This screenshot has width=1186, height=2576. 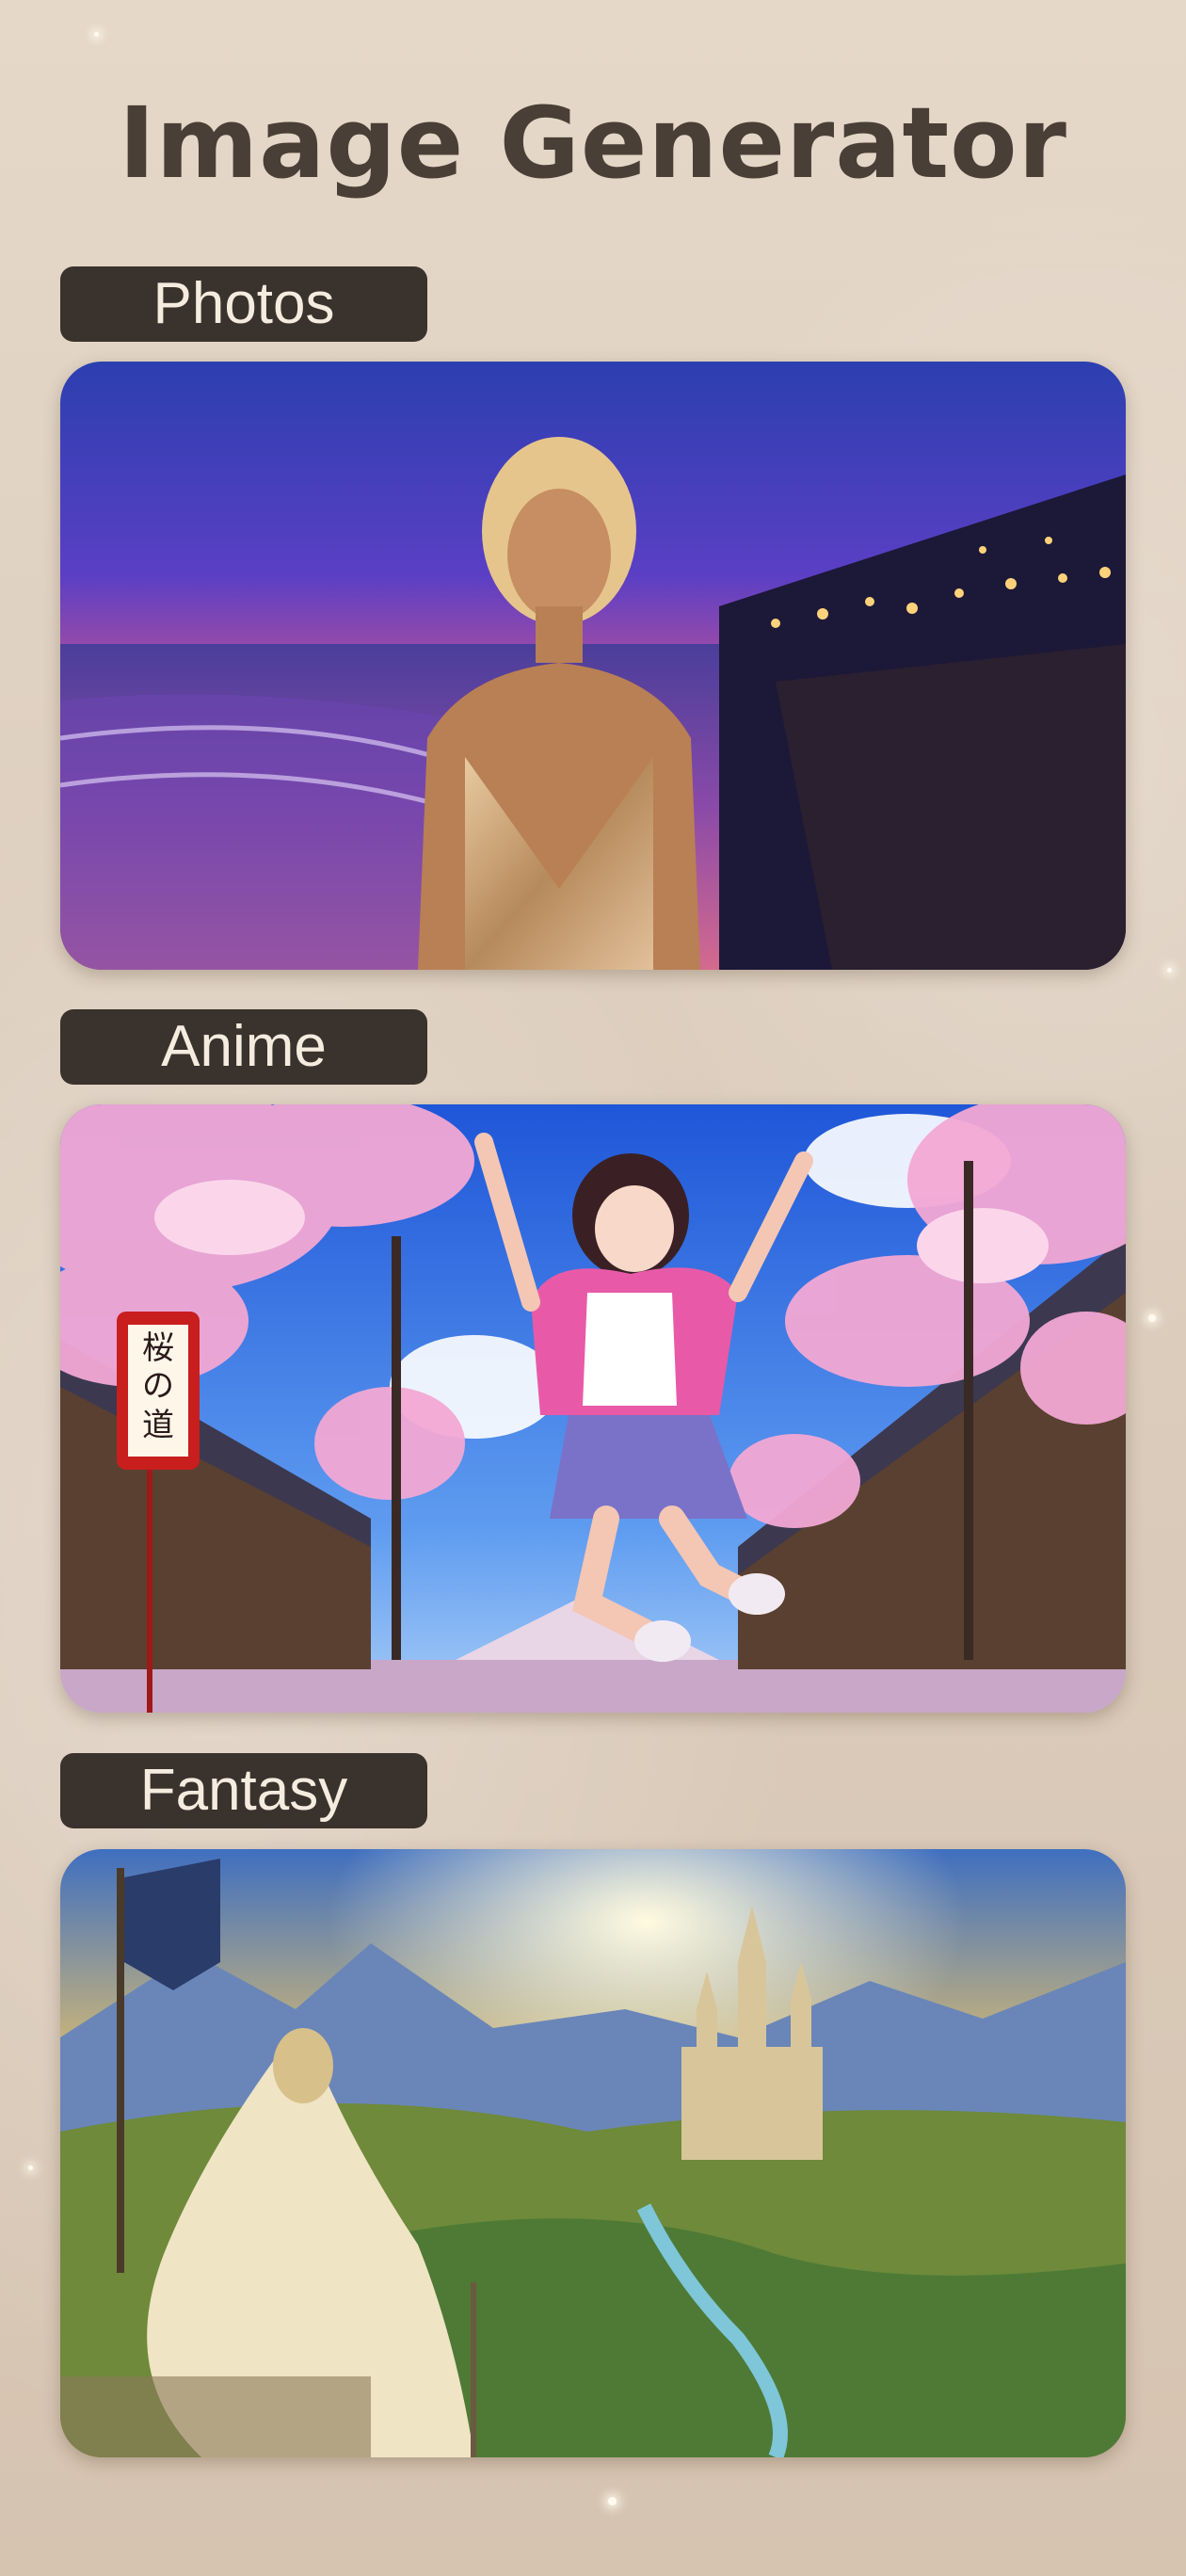 What do you see at coordinates (243, 304) in the screenshot?
I see `section-label-photos: Photos` at bounding box center [243, 304].